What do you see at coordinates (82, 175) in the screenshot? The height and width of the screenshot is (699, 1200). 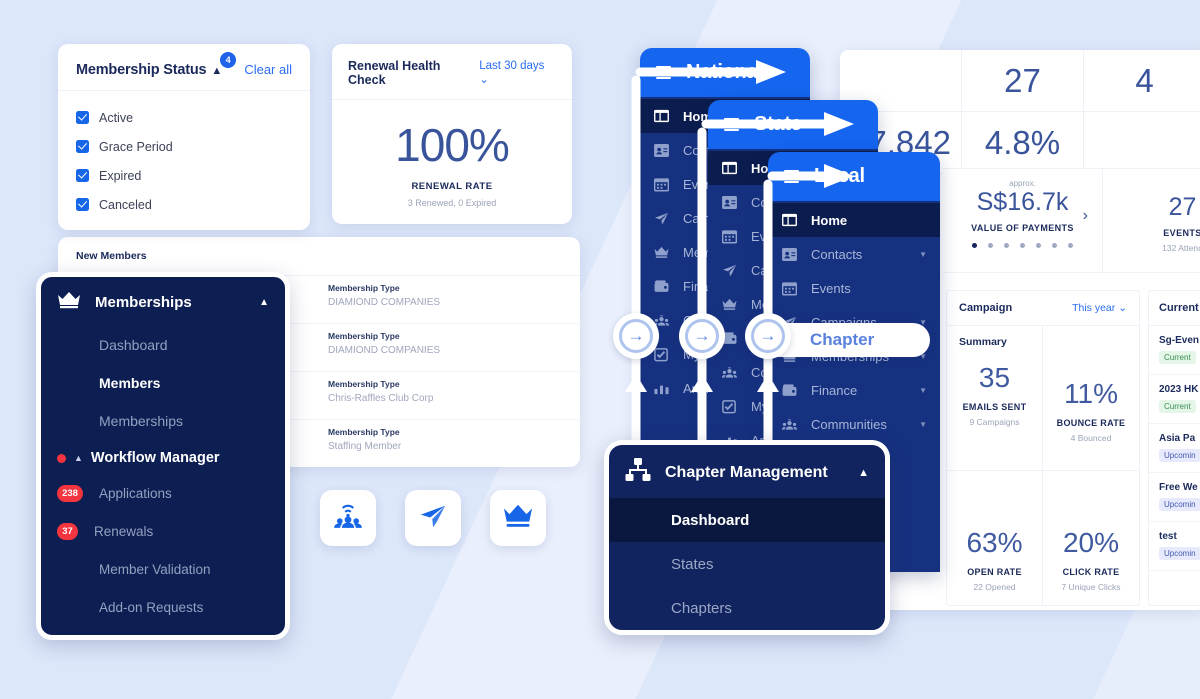 I see `checkbox-expired` at bounding box center [82, 175].